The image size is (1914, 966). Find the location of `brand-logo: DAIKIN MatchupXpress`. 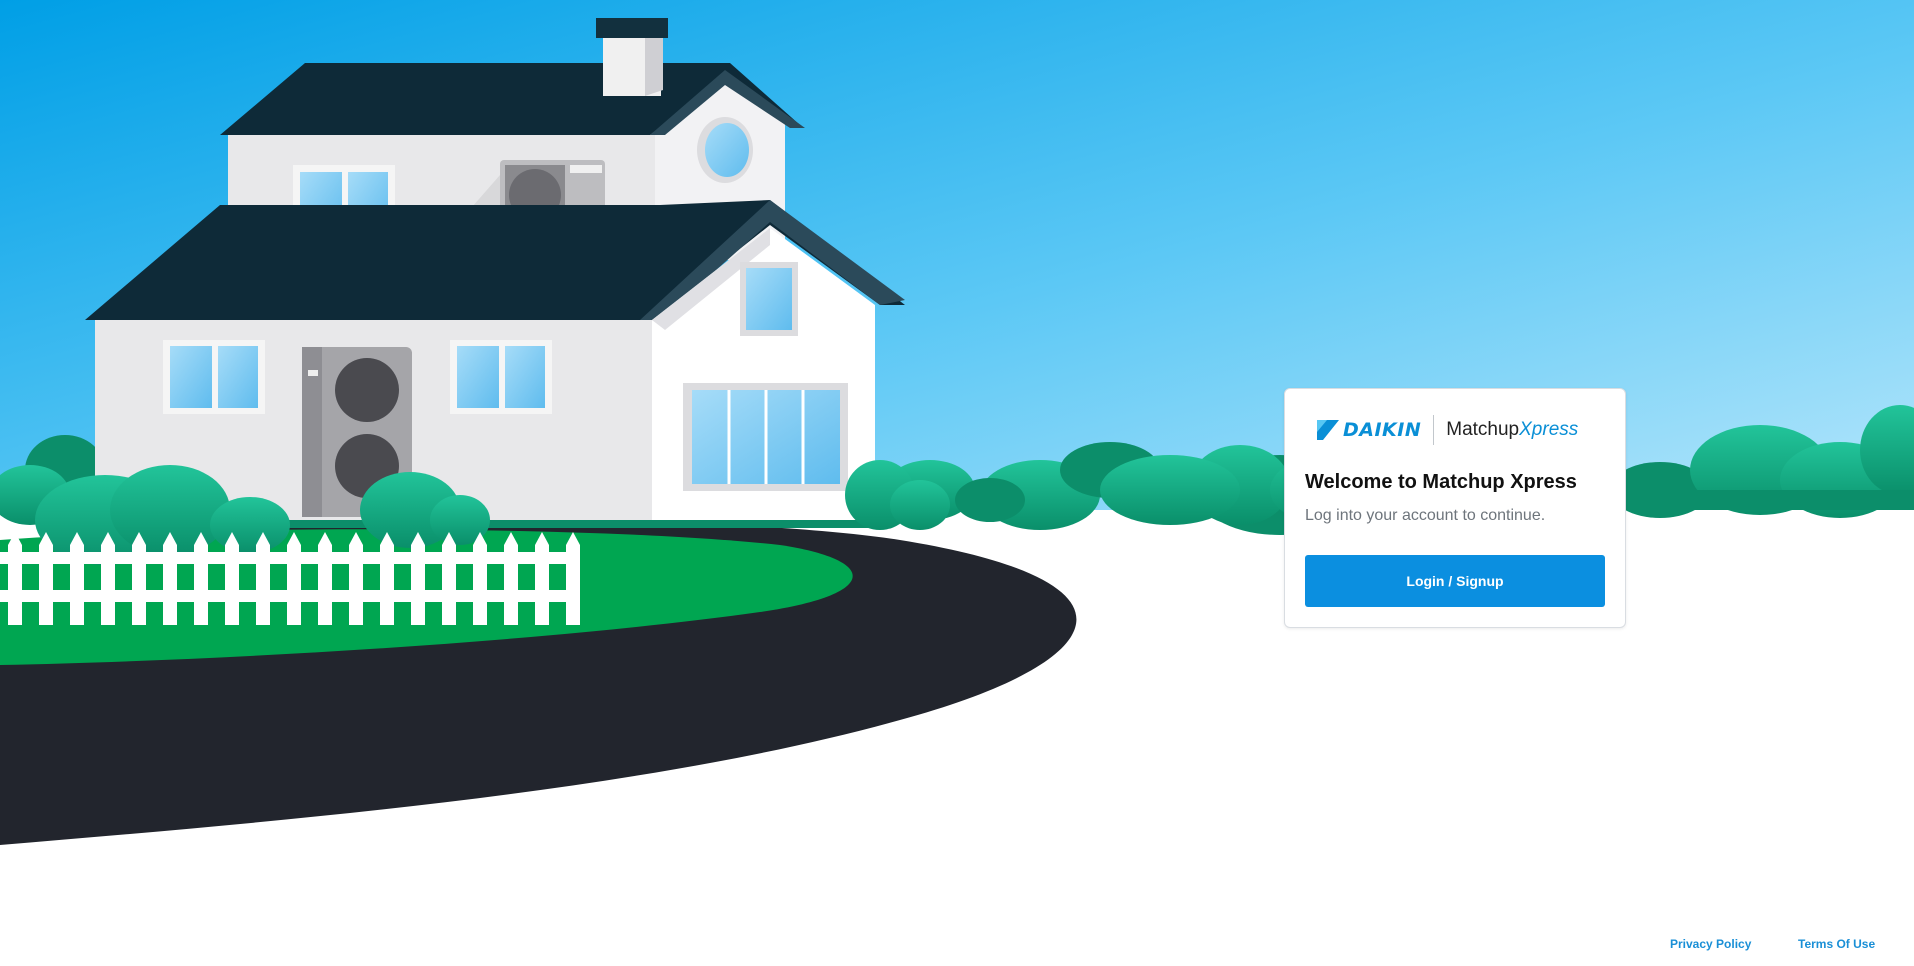

brand-logo: DAIKIN MatchupXpress is located at coordinates (1447, 430).